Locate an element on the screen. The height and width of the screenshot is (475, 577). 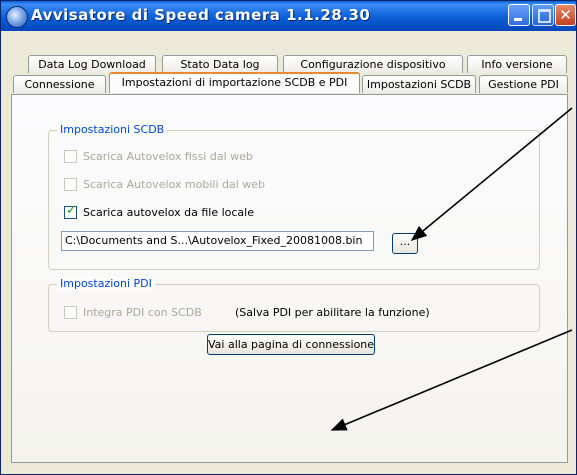
mobile-web-checkbox is located at coordinates (70, 184).